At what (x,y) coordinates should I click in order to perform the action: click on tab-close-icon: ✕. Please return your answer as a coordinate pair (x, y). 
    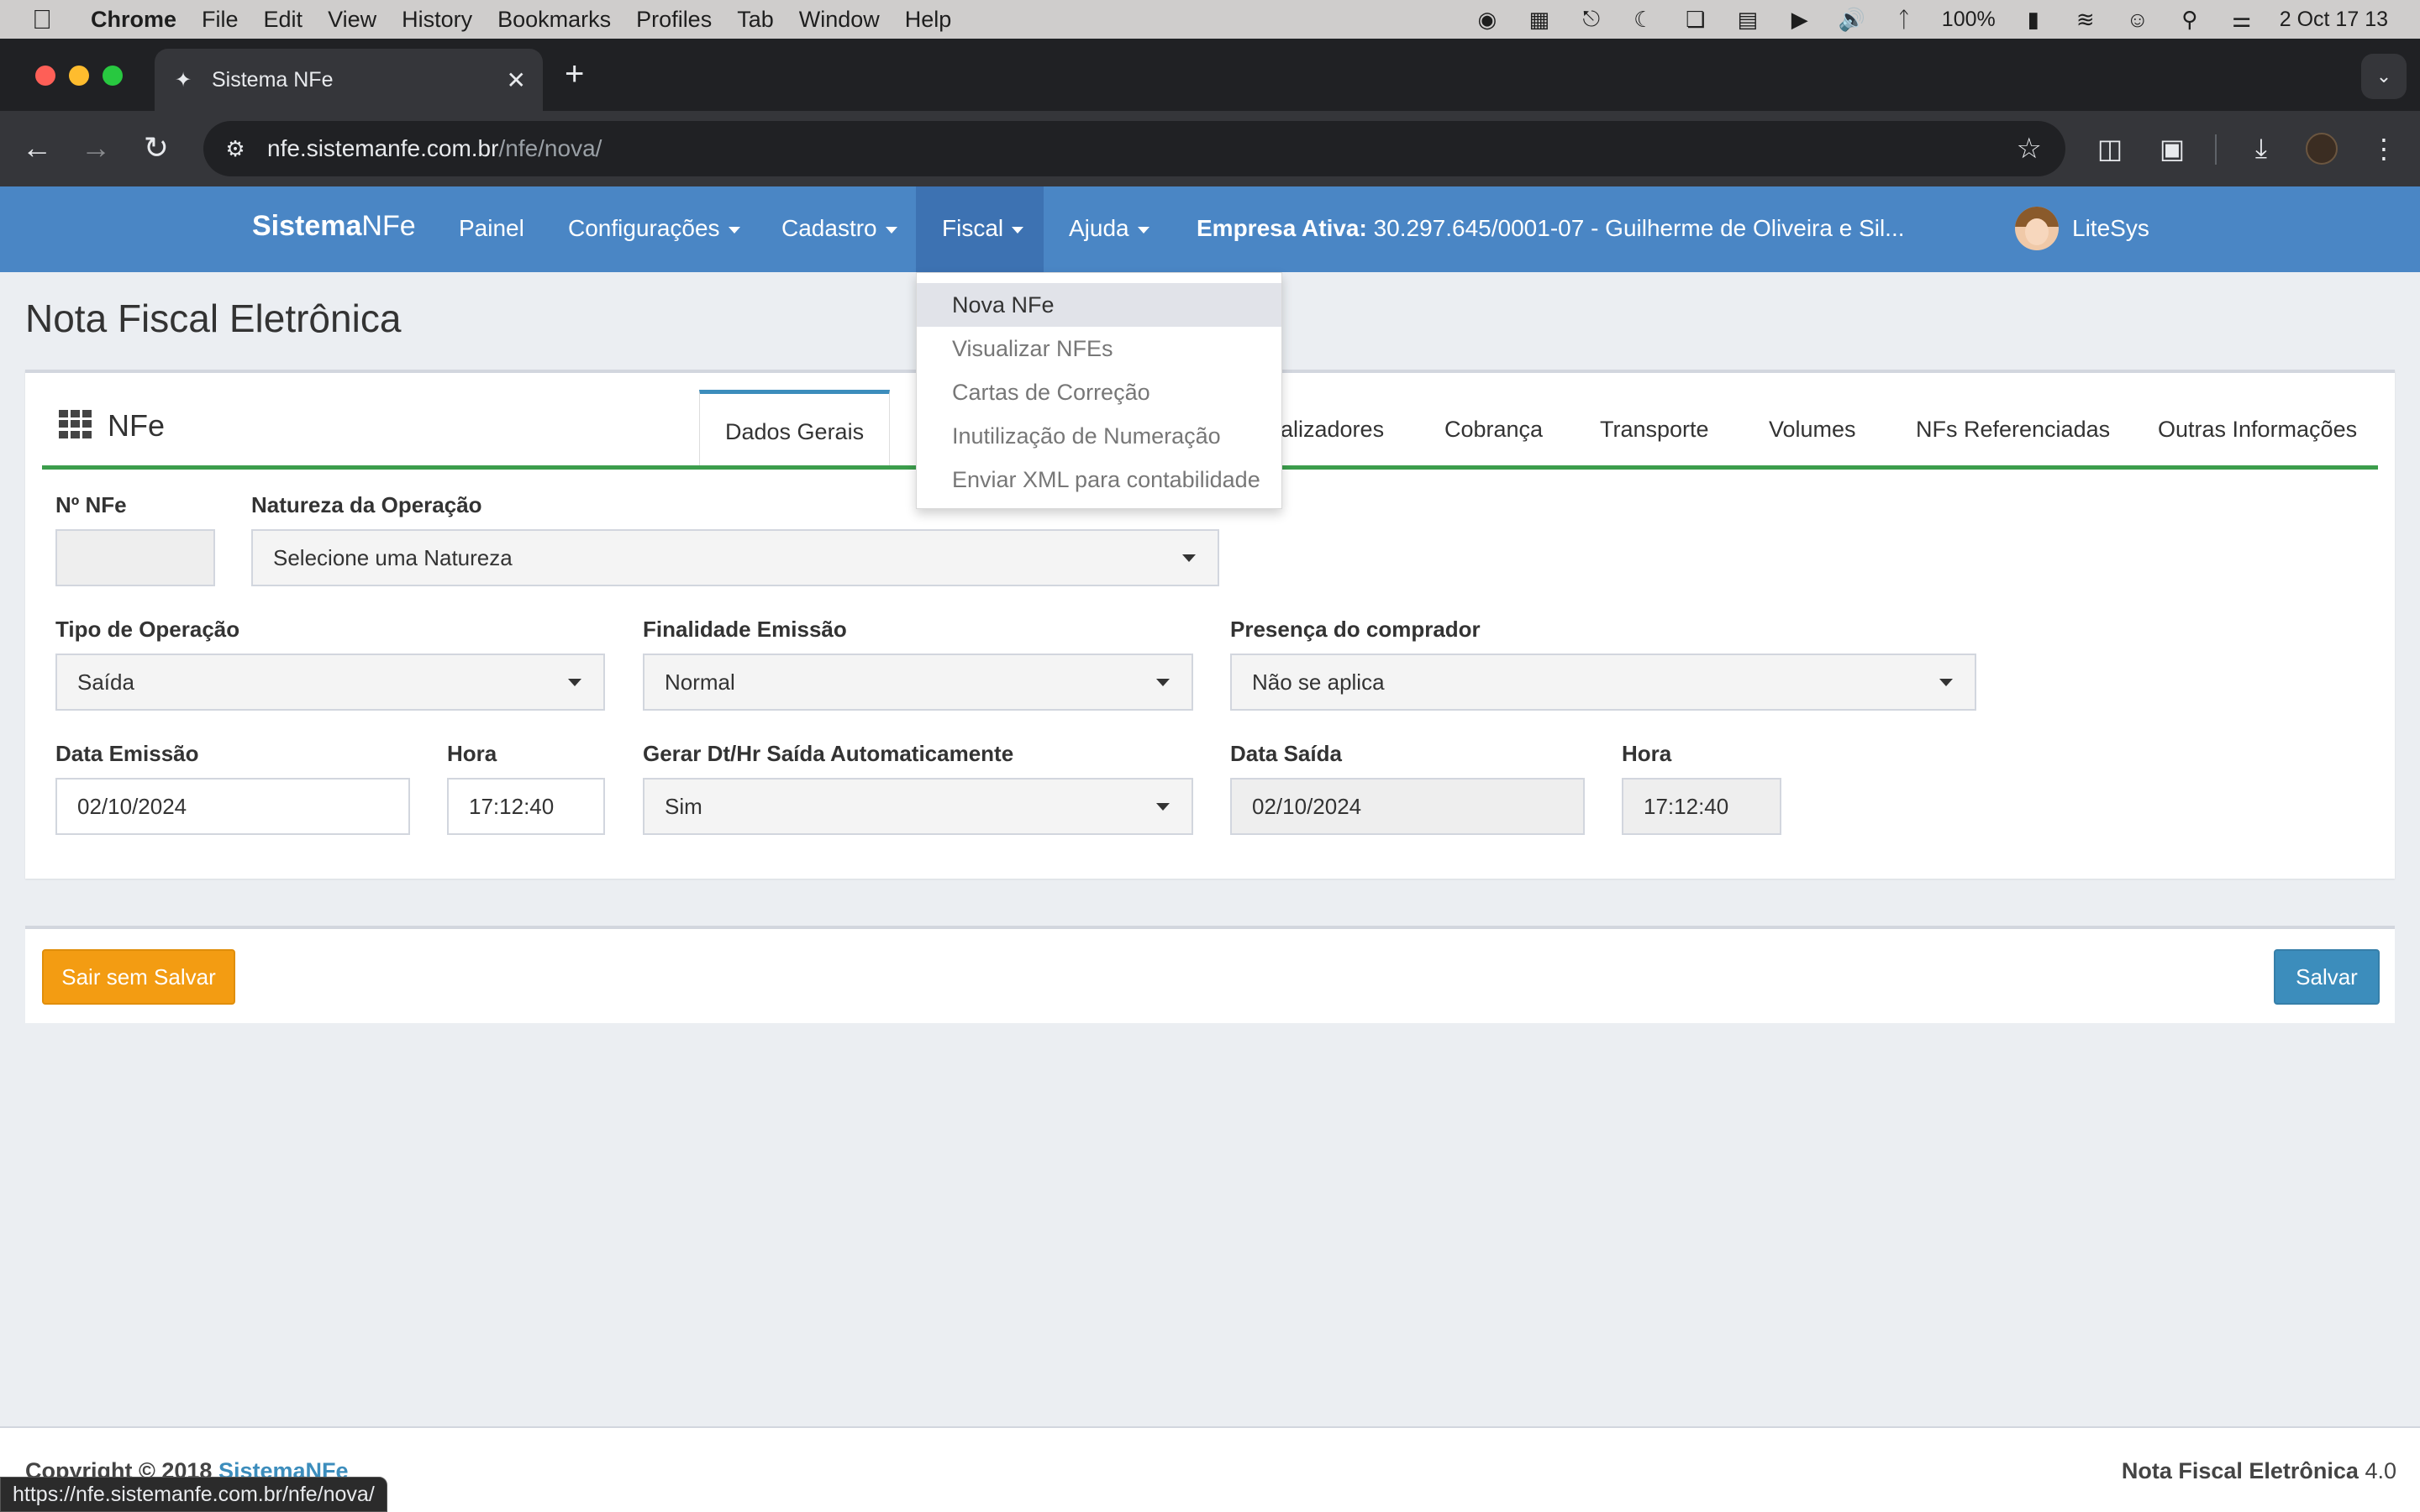
    Looking at the image, I should click on (516, 80).